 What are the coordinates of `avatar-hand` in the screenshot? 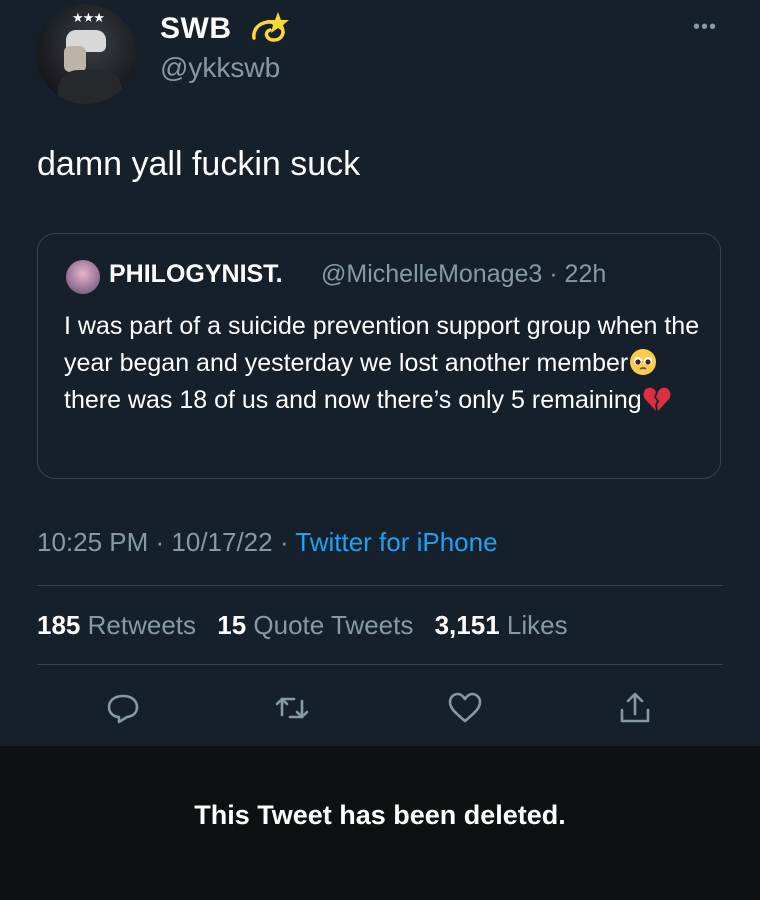 It's located at (75, 59).